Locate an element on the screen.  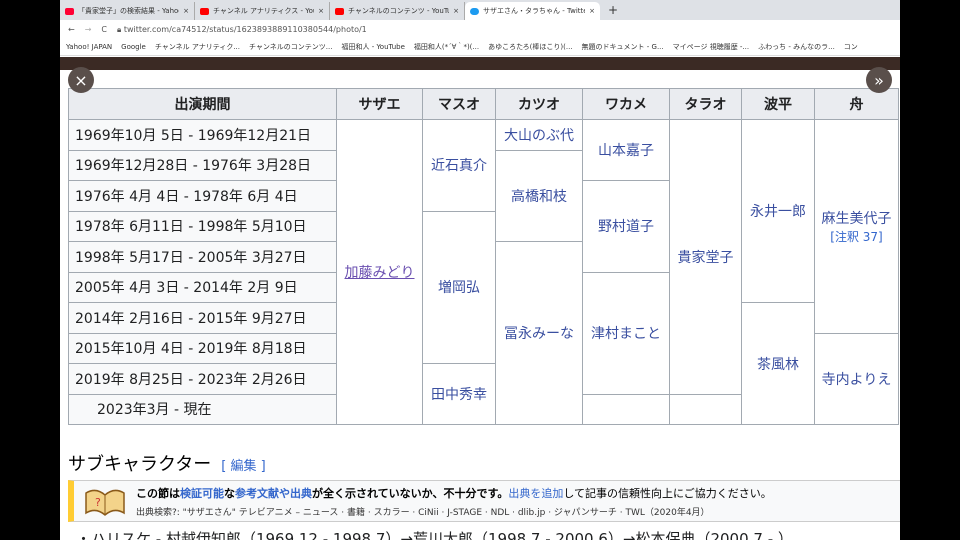
period-cell: 1969年10月 5日 - 1969年12月21日 is located at coordinates (202, 135).